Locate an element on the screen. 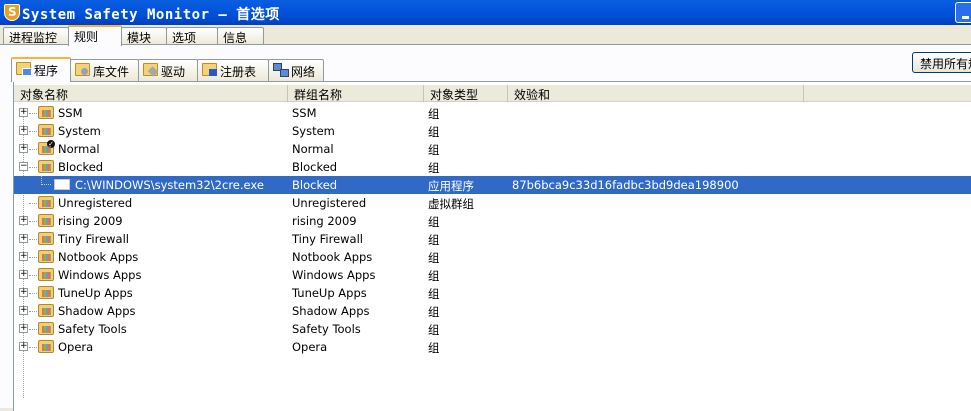 The height and width of the screenshot is (411, 971). tab-3: 选项 is located at coordinates (192, 36).